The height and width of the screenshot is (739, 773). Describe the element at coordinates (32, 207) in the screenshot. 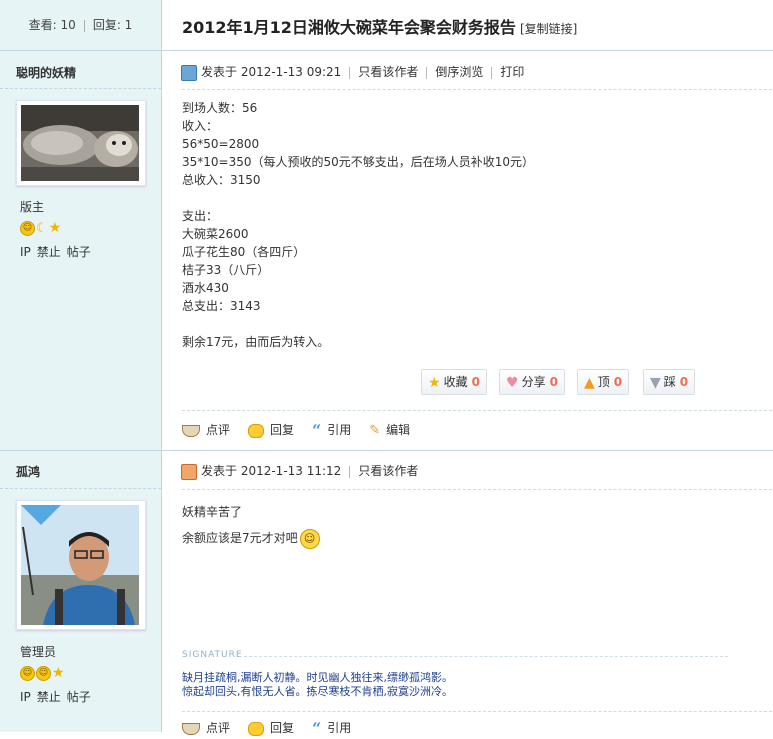

I see `post1-user-role: 版主` at that location.